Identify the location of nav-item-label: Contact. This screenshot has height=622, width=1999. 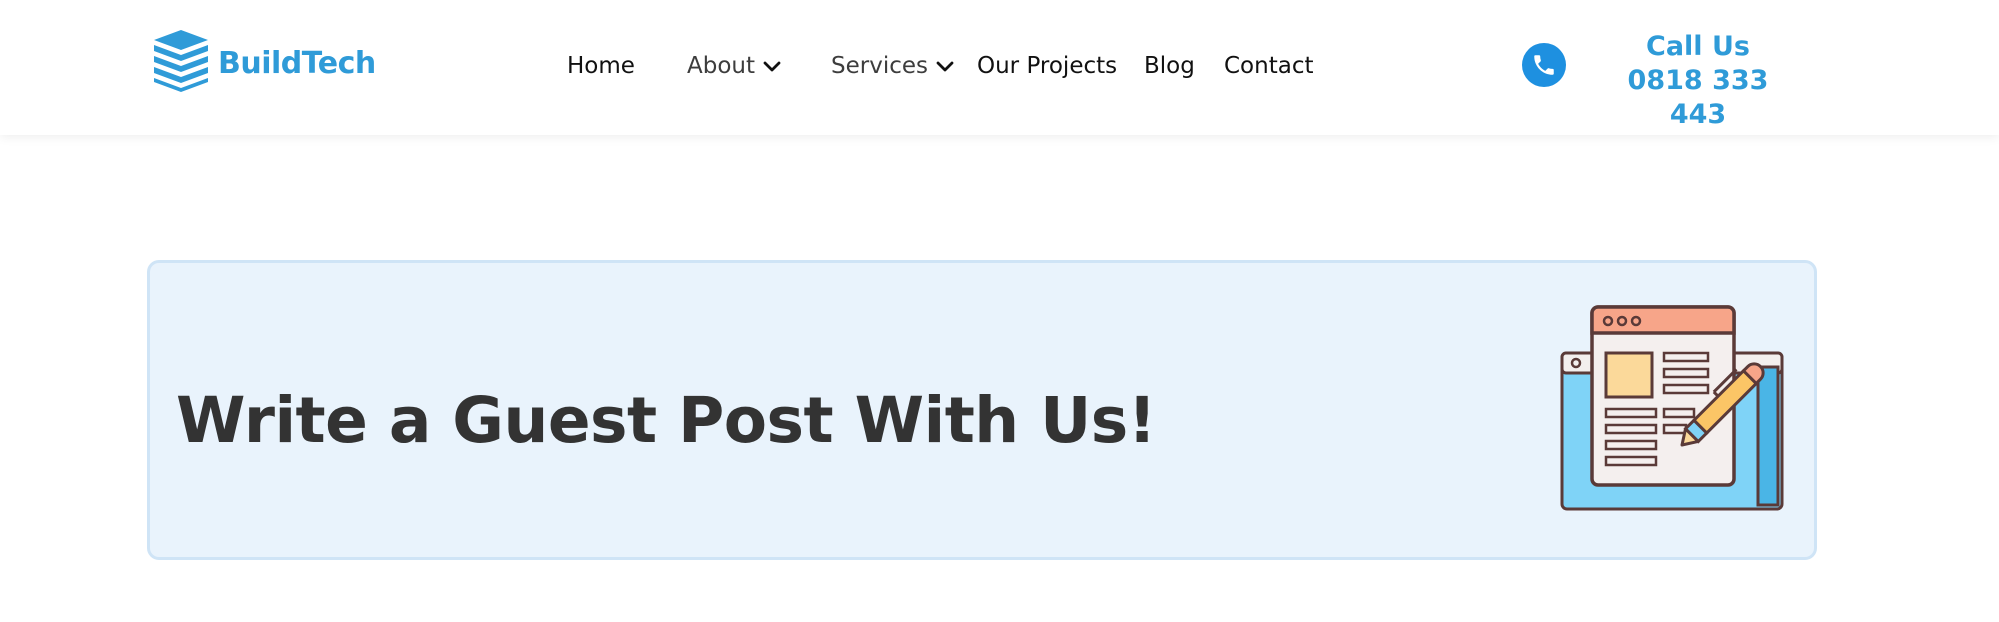
(1269, 66).